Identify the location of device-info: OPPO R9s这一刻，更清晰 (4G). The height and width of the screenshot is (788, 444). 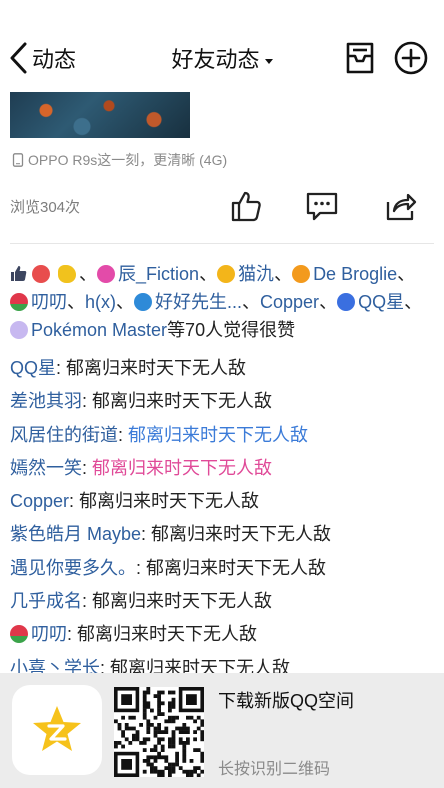
(119, 160).